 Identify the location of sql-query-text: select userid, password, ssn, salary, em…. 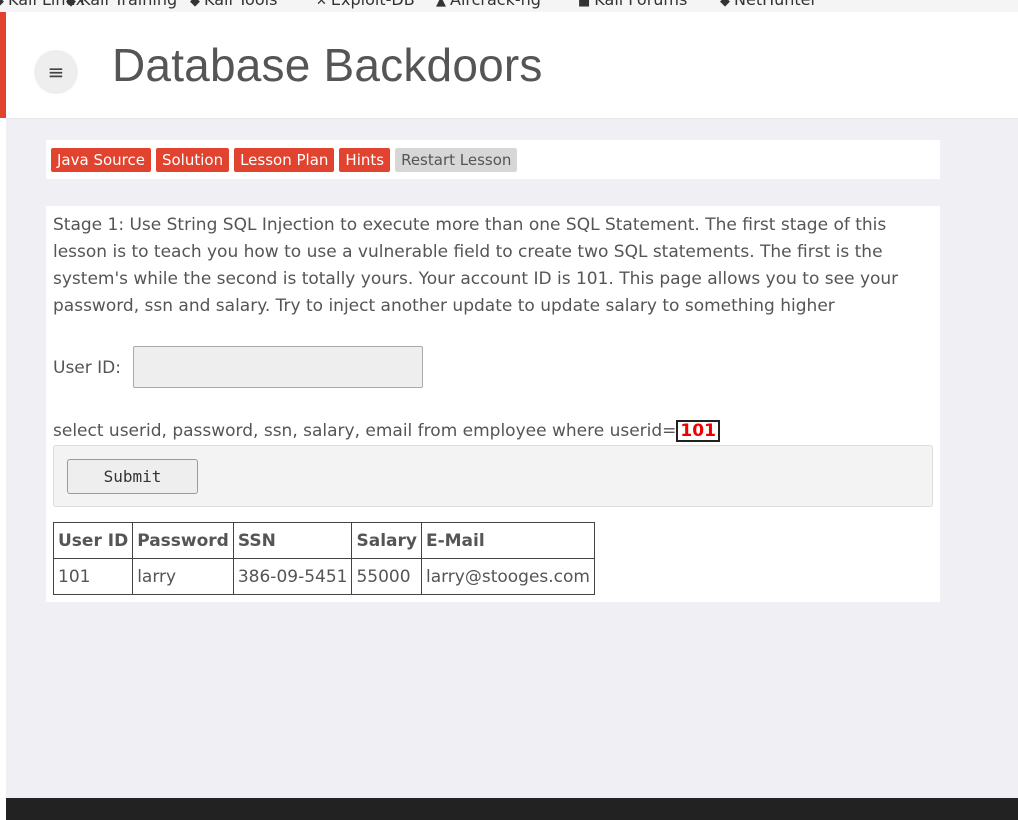
(365, 431).